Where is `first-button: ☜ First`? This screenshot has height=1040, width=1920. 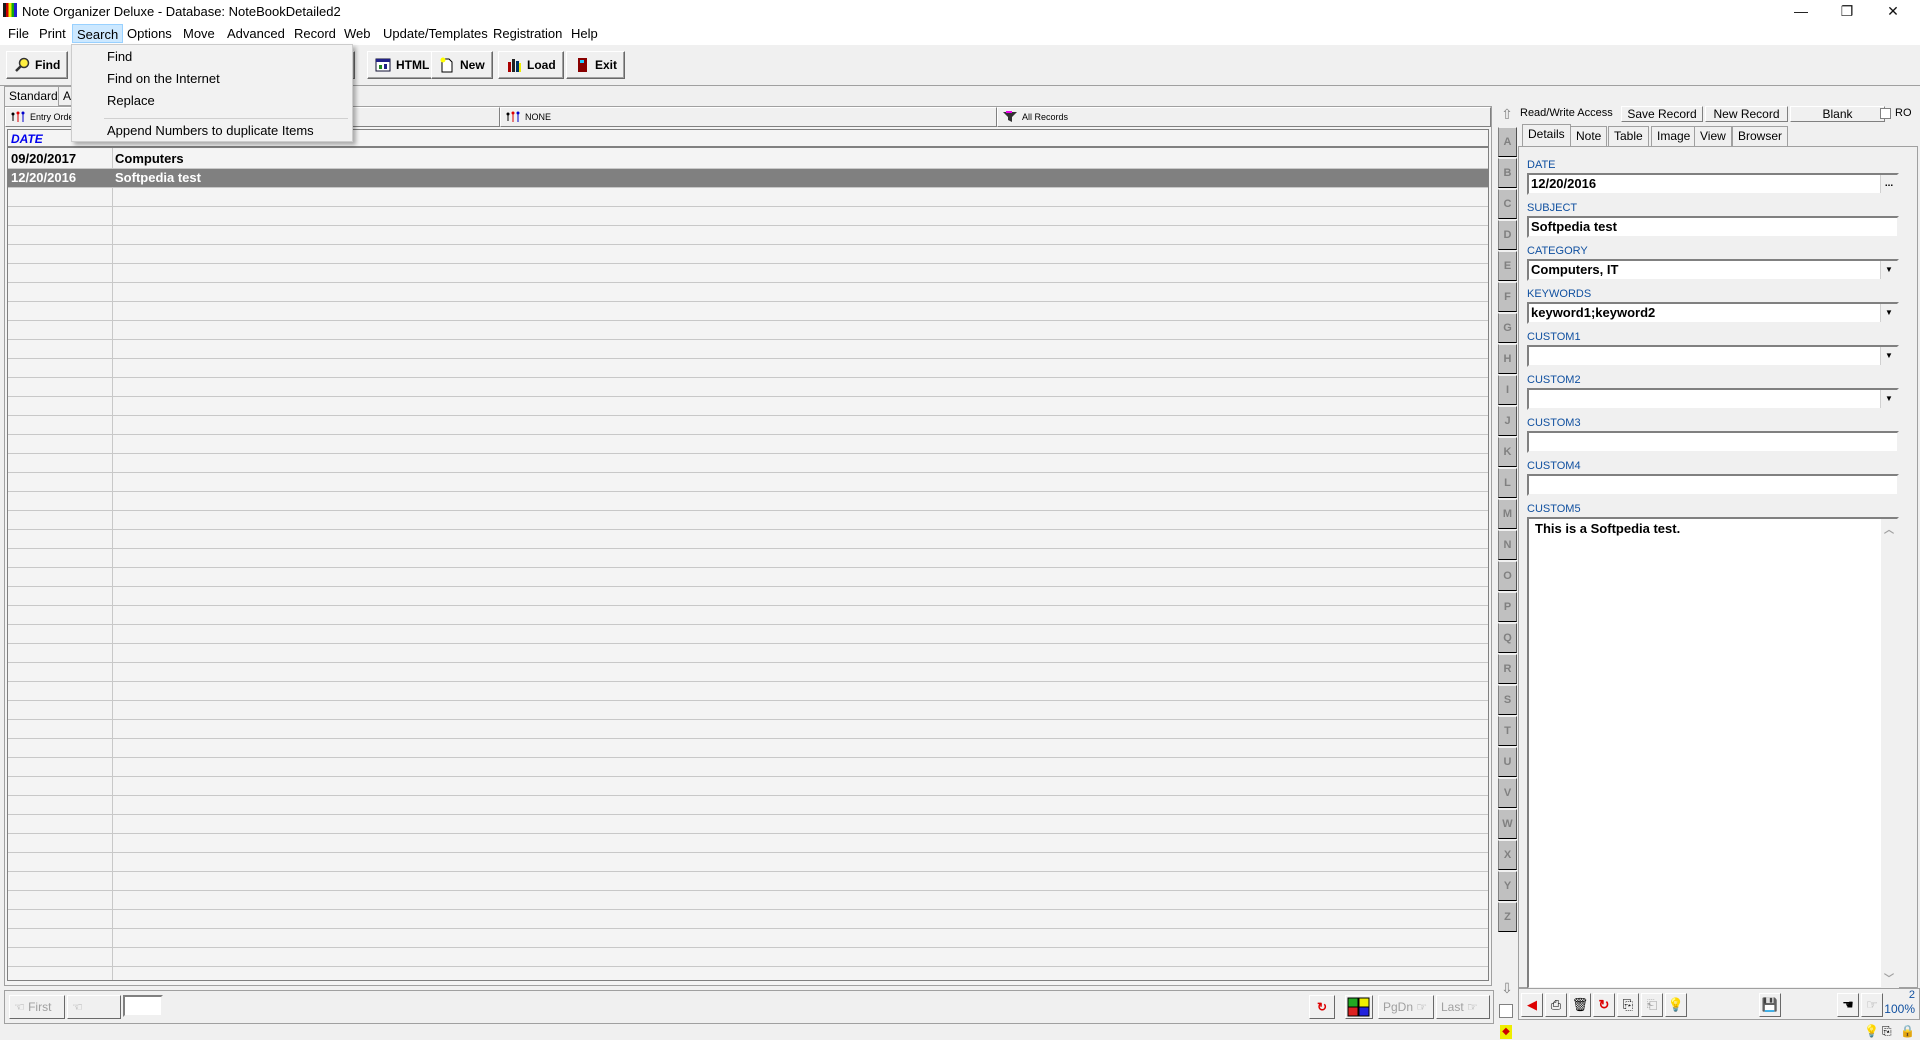
first-button: ☜ First is located at coordinates (37, 1007).